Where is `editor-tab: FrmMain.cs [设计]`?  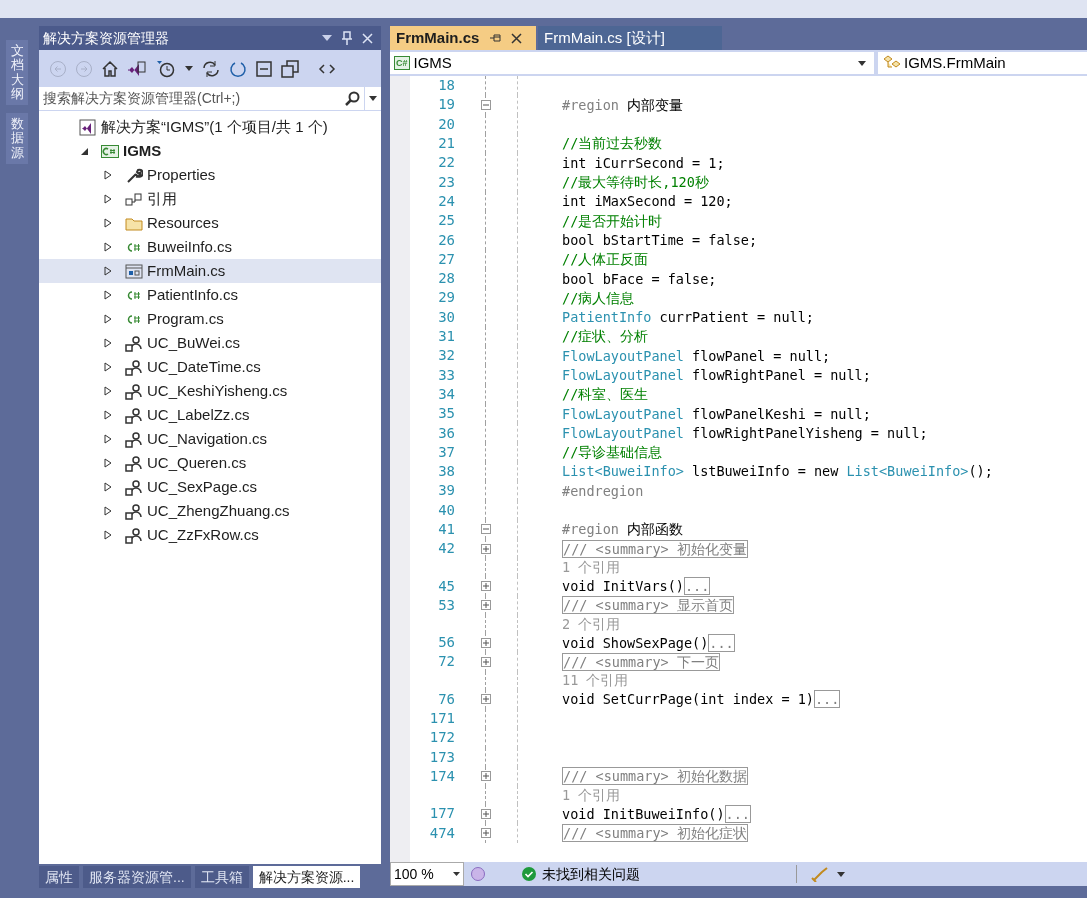 editor-tab: FrmMain.cs [设计] is located at coordinates (630, 38).